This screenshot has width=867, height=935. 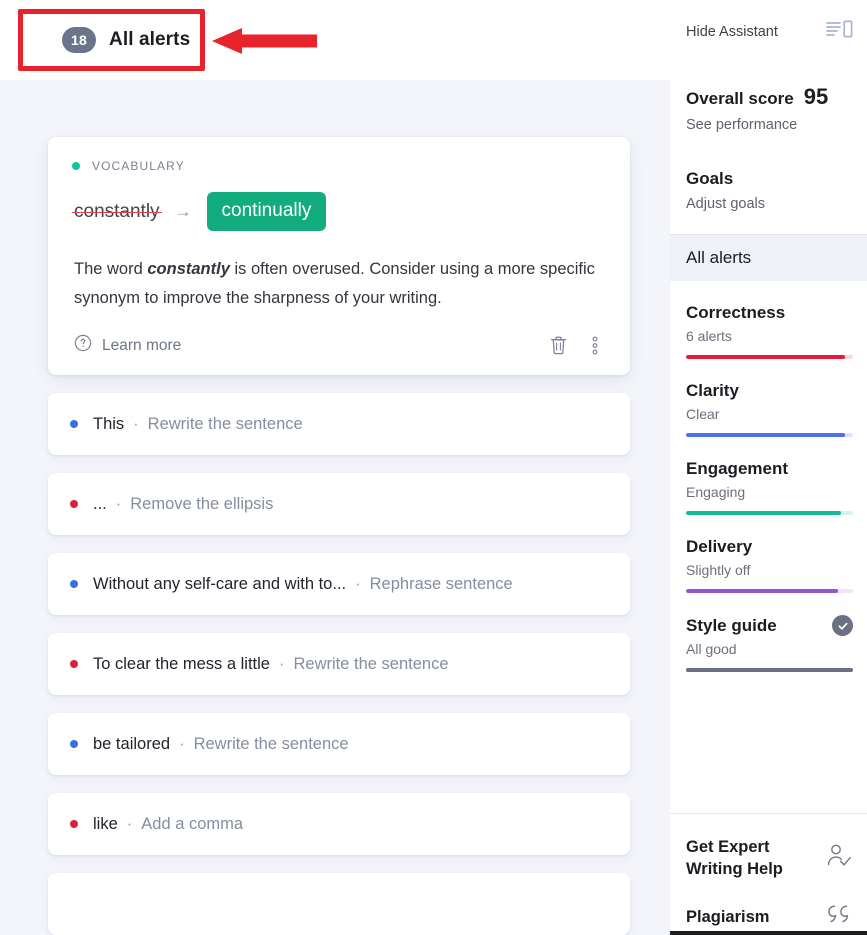 I want to click on metric-title: Style guide, so click(x=731, y=625).